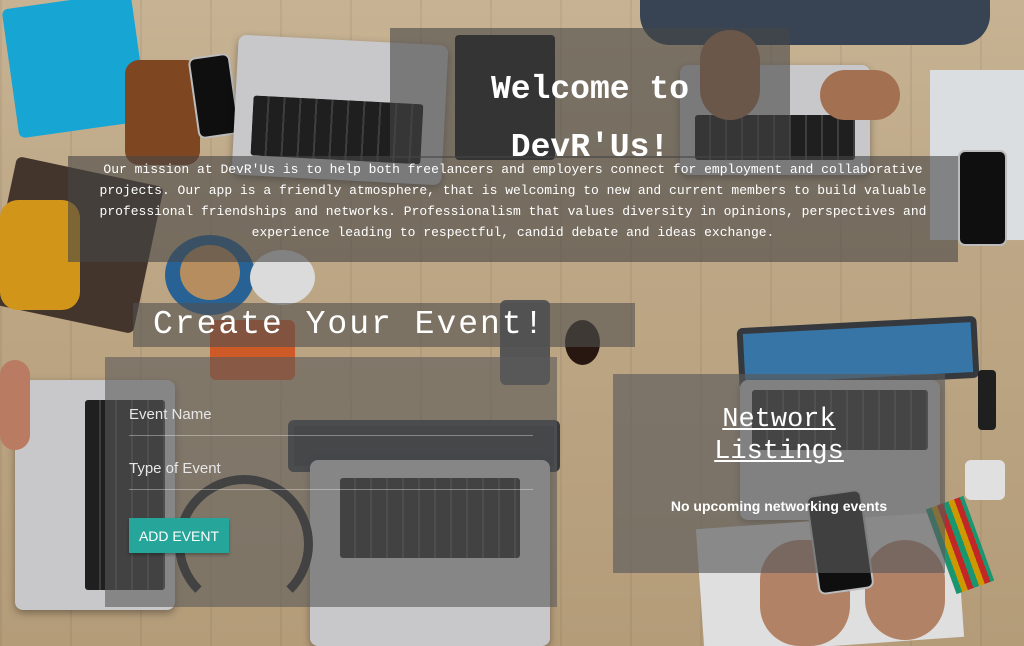  Describe the element at coordinates (349, 324) in the screenshot. I see `create-event-heading: Create Your Event!` at that location.